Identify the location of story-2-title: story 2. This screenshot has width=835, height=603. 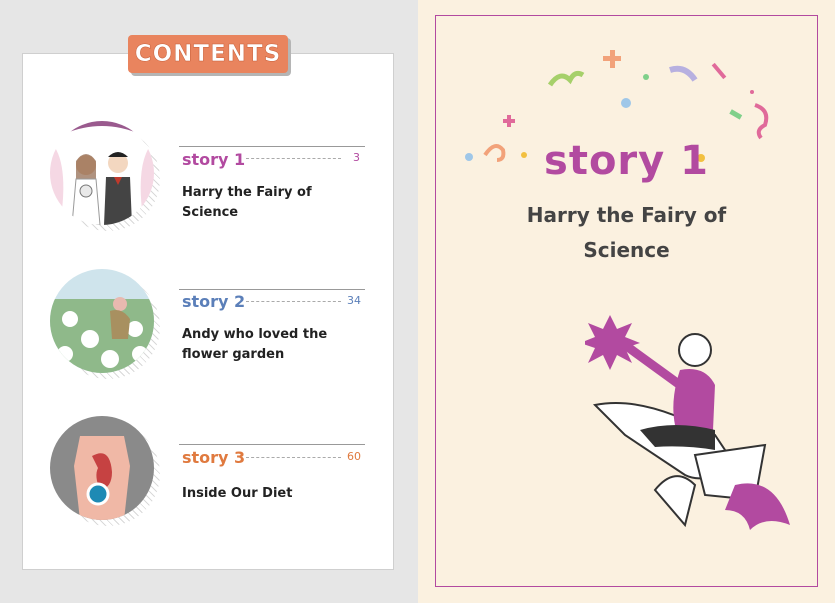
(213, 301).